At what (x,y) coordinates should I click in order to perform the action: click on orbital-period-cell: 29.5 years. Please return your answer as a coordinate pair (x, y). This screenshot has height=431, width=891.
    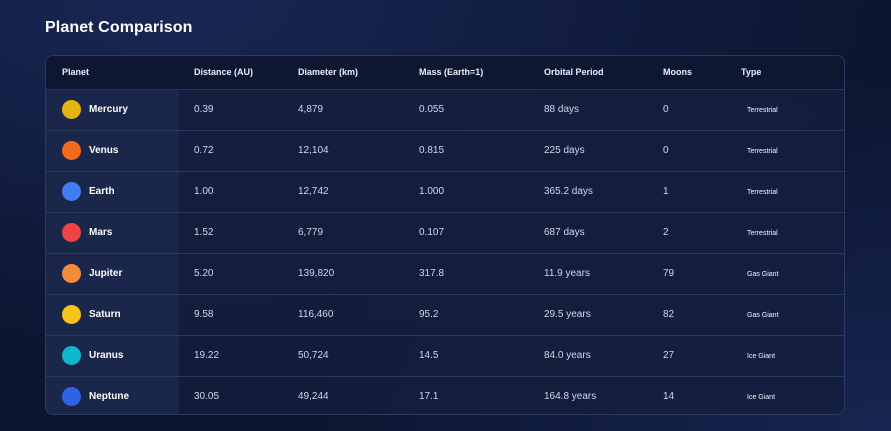
    Looking at the image, I should click on (603, 314).